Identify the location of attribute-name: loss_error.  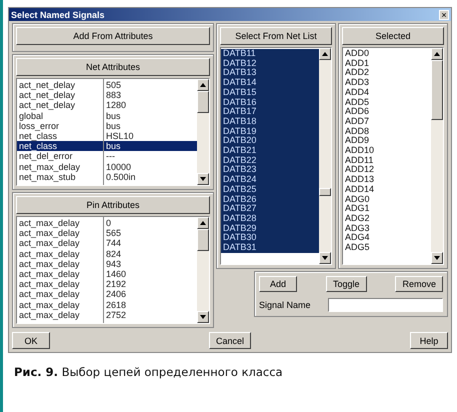
(60, 126).